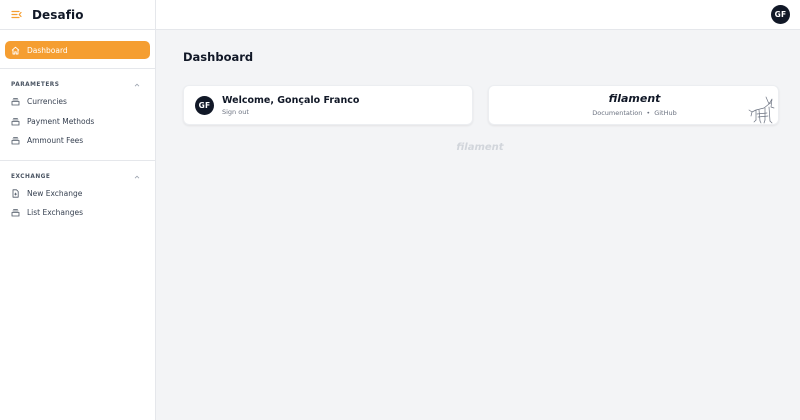  I want to click on github-link: GitHub, so click(665, 113).